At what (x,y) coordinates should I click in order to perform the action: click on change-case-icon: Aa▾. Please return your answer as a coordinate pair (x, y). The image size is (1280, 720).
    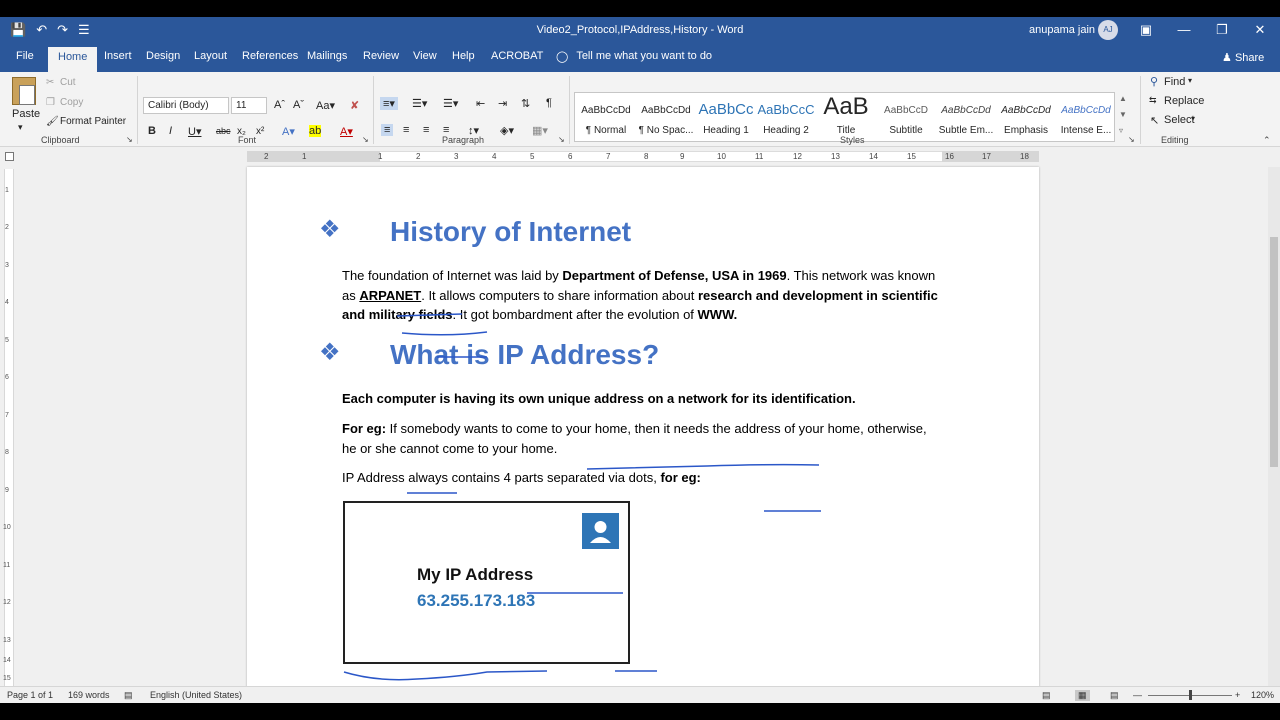
    Looking at the image, I should click on (325, 105).